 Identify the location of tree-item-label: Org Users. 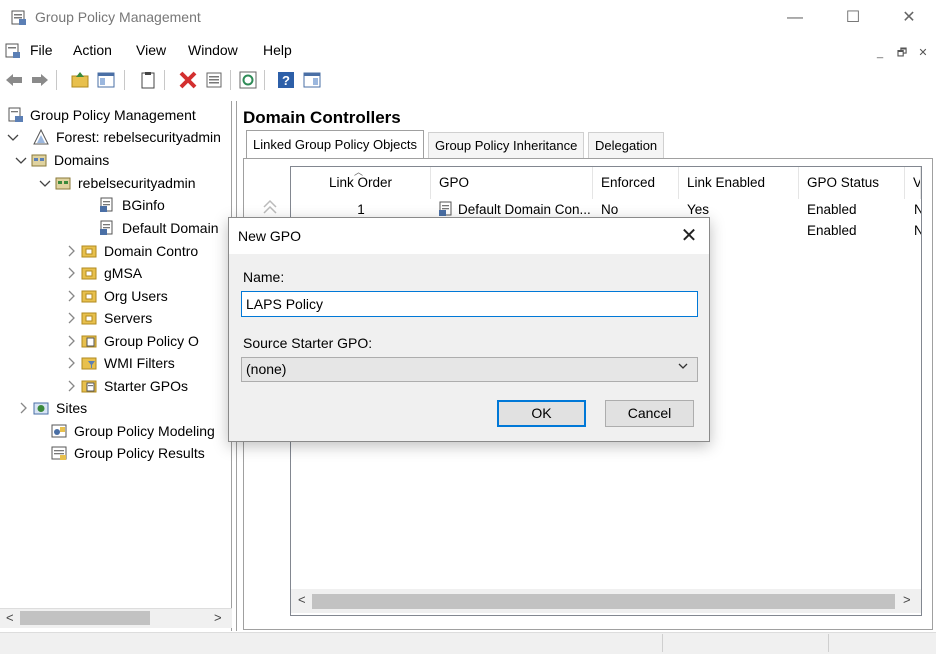
(136, 296).